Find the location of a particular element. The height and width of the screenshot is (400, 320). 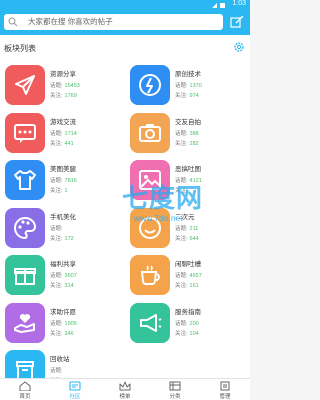

board-item: 福利共享话题: 3607 关注: 314 is located at coordinates (62, 276).